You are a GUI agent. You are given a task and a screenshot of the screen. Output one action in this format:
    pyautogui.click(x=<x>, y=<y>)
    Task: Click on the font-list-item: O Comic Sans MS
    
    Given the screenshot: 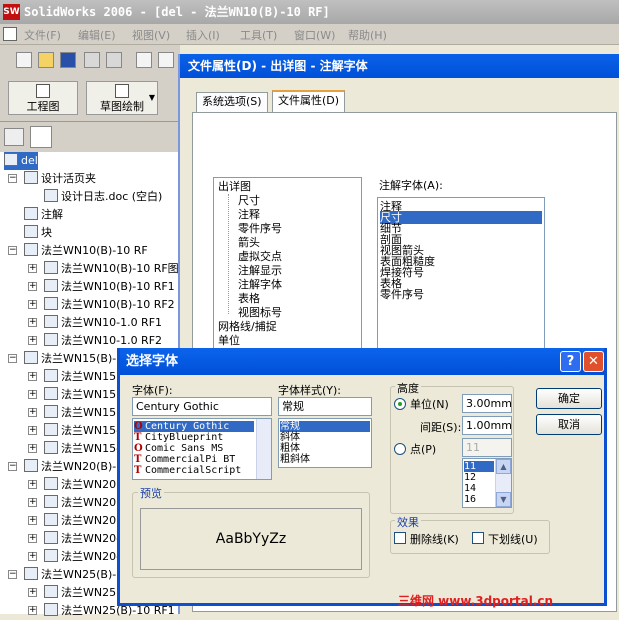 What is the action you would take?
    pyautogui.click(x=194, y=448)
    